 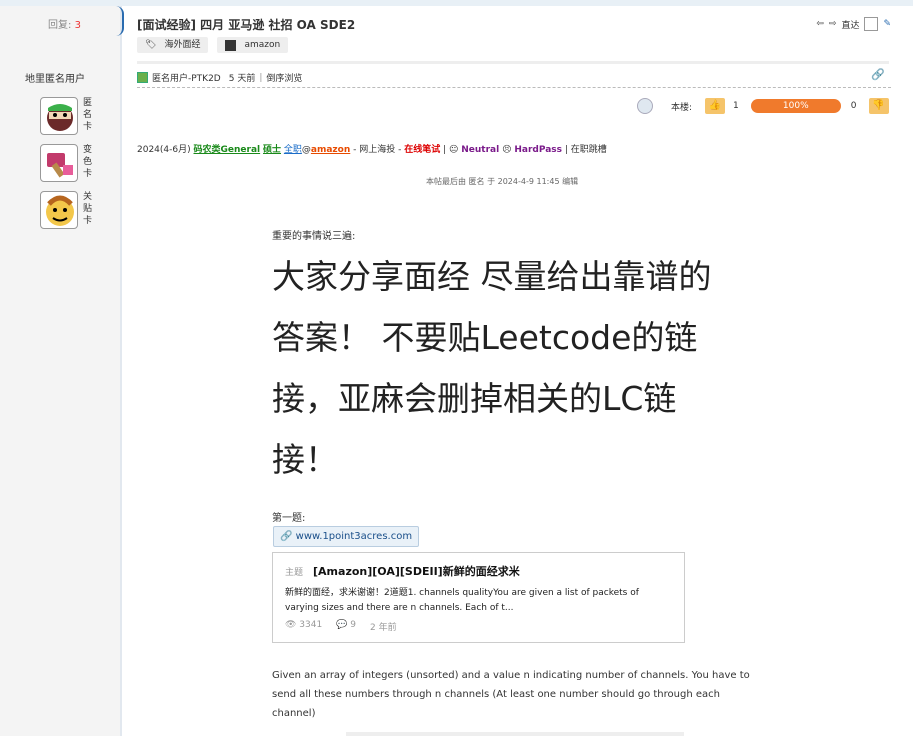 What do you see at coordinates (213, 45) in the screenshot?
I see `post-tags: 🏷 海外面经 amazon` at bounding box center [213, 45].